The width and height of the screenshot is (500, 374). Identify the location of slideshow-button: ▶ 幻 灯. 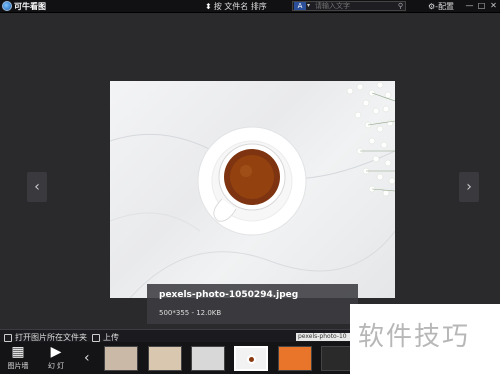
(56, 358).